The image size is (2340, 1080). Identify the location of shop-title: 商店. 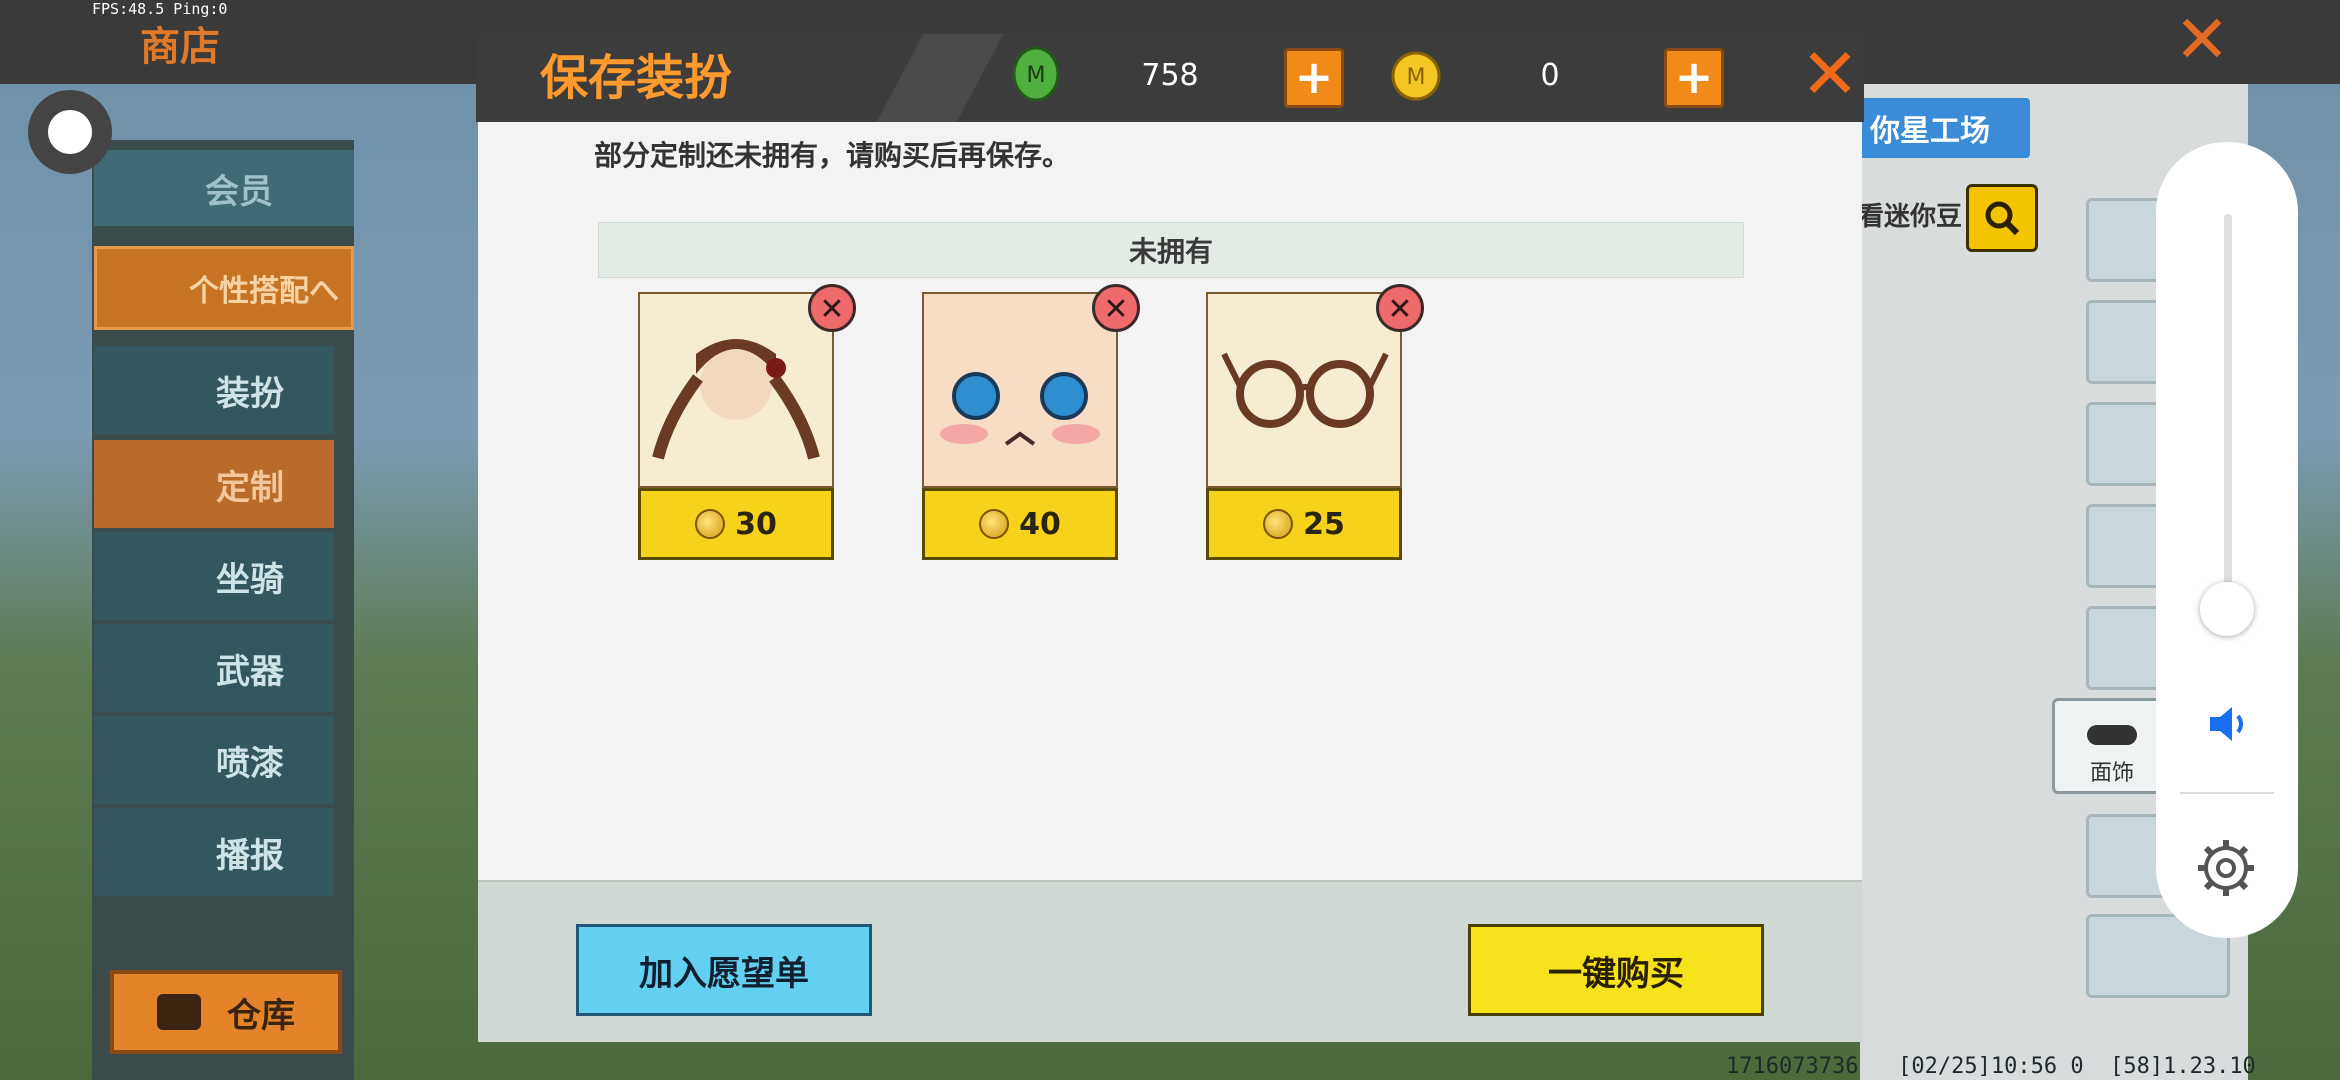
(180, 47).